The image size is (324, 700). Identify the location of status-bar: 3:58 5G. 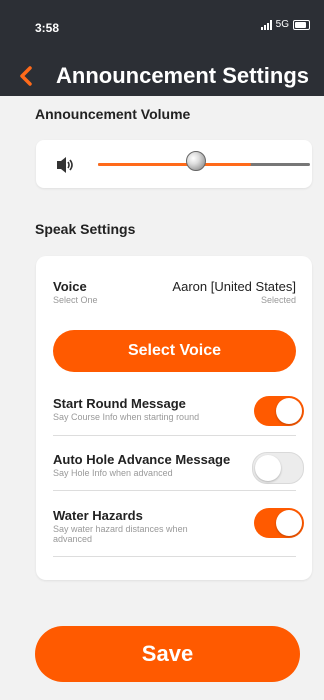
(162, 29).